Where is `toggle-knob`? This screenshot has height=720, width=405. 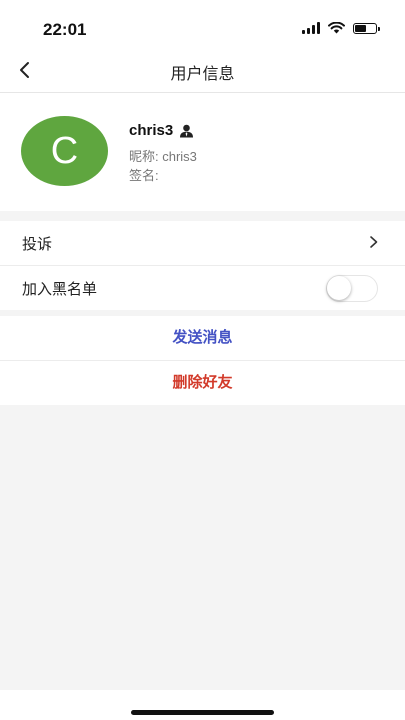
toggle-knob is located at coordinates (339, 288).